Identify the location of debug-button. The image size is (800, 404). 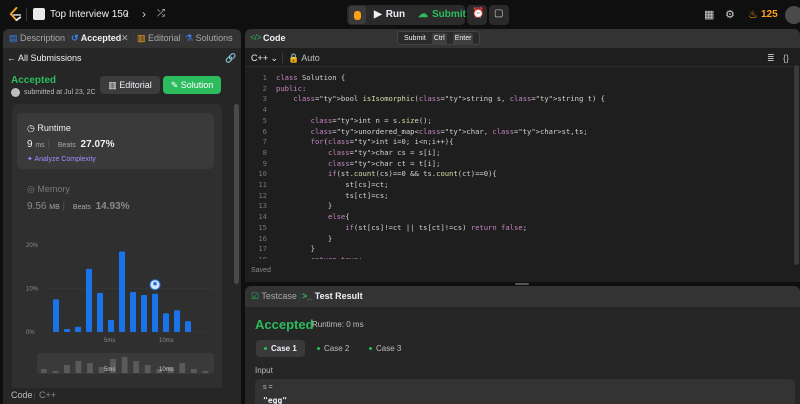
(357, 15).